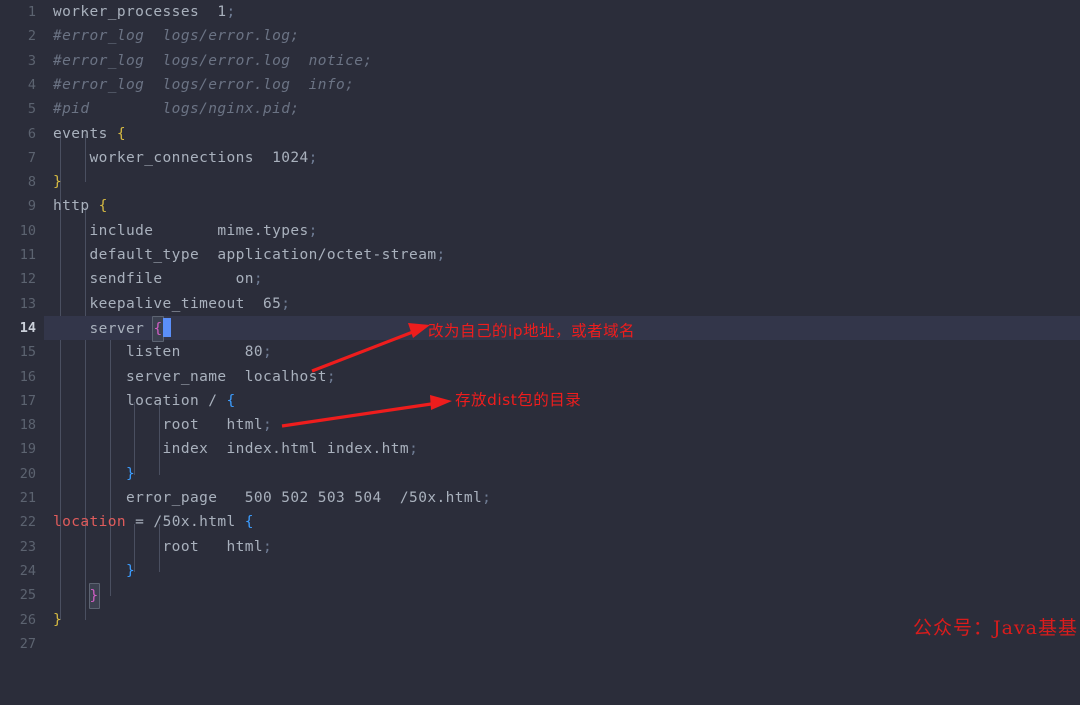 The image size is (1080, 705). I want to click on line-number: 27, so click(18, 644).